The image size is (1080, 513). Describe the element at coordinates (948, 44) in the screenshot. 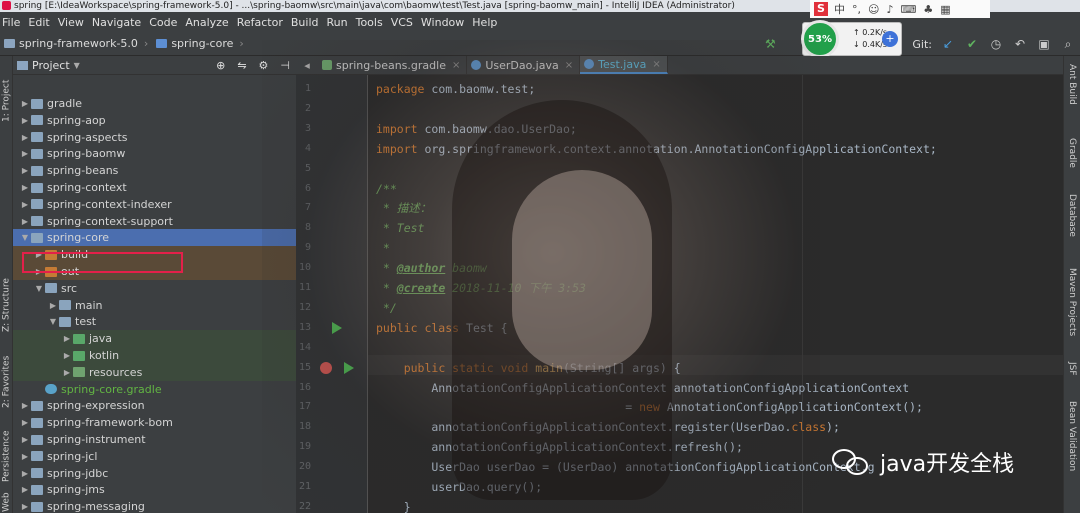

I see `git-update-icon: ↙` at that location.